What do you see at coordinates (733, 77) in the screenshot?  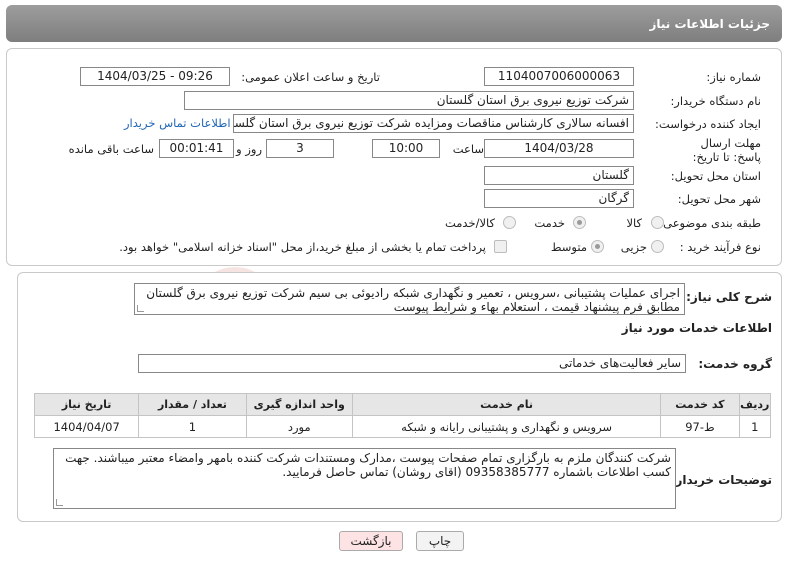 I see `need-number-label: شماره نیاز:` at bounding box center [733, 77].